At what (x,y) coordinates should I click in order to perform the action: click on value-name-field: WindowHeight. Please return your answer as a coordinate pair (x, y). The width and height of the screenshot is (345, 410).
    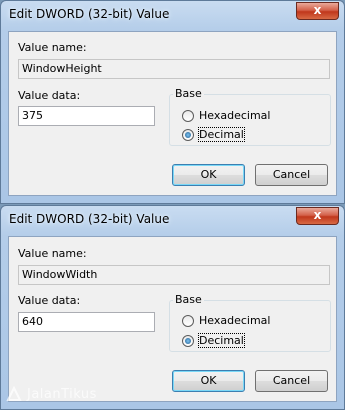
    Looking at the image, I should click on (174, 69).